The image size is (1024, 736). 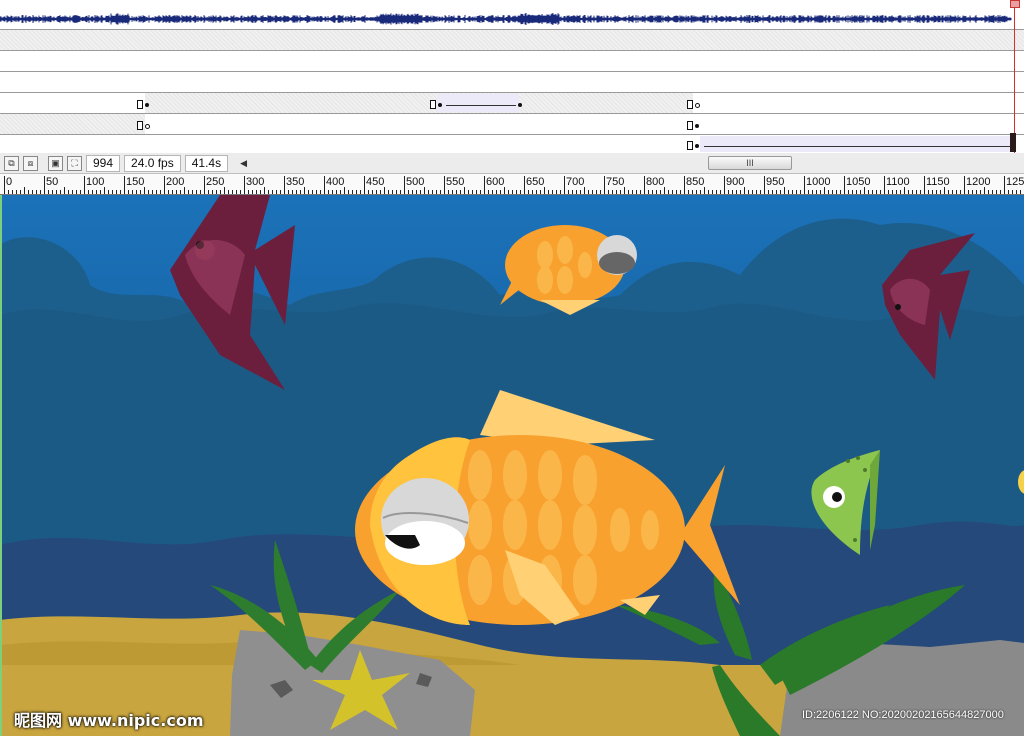 I want to click on onion-skin-button: ⧉, so click(x=11, y=163).